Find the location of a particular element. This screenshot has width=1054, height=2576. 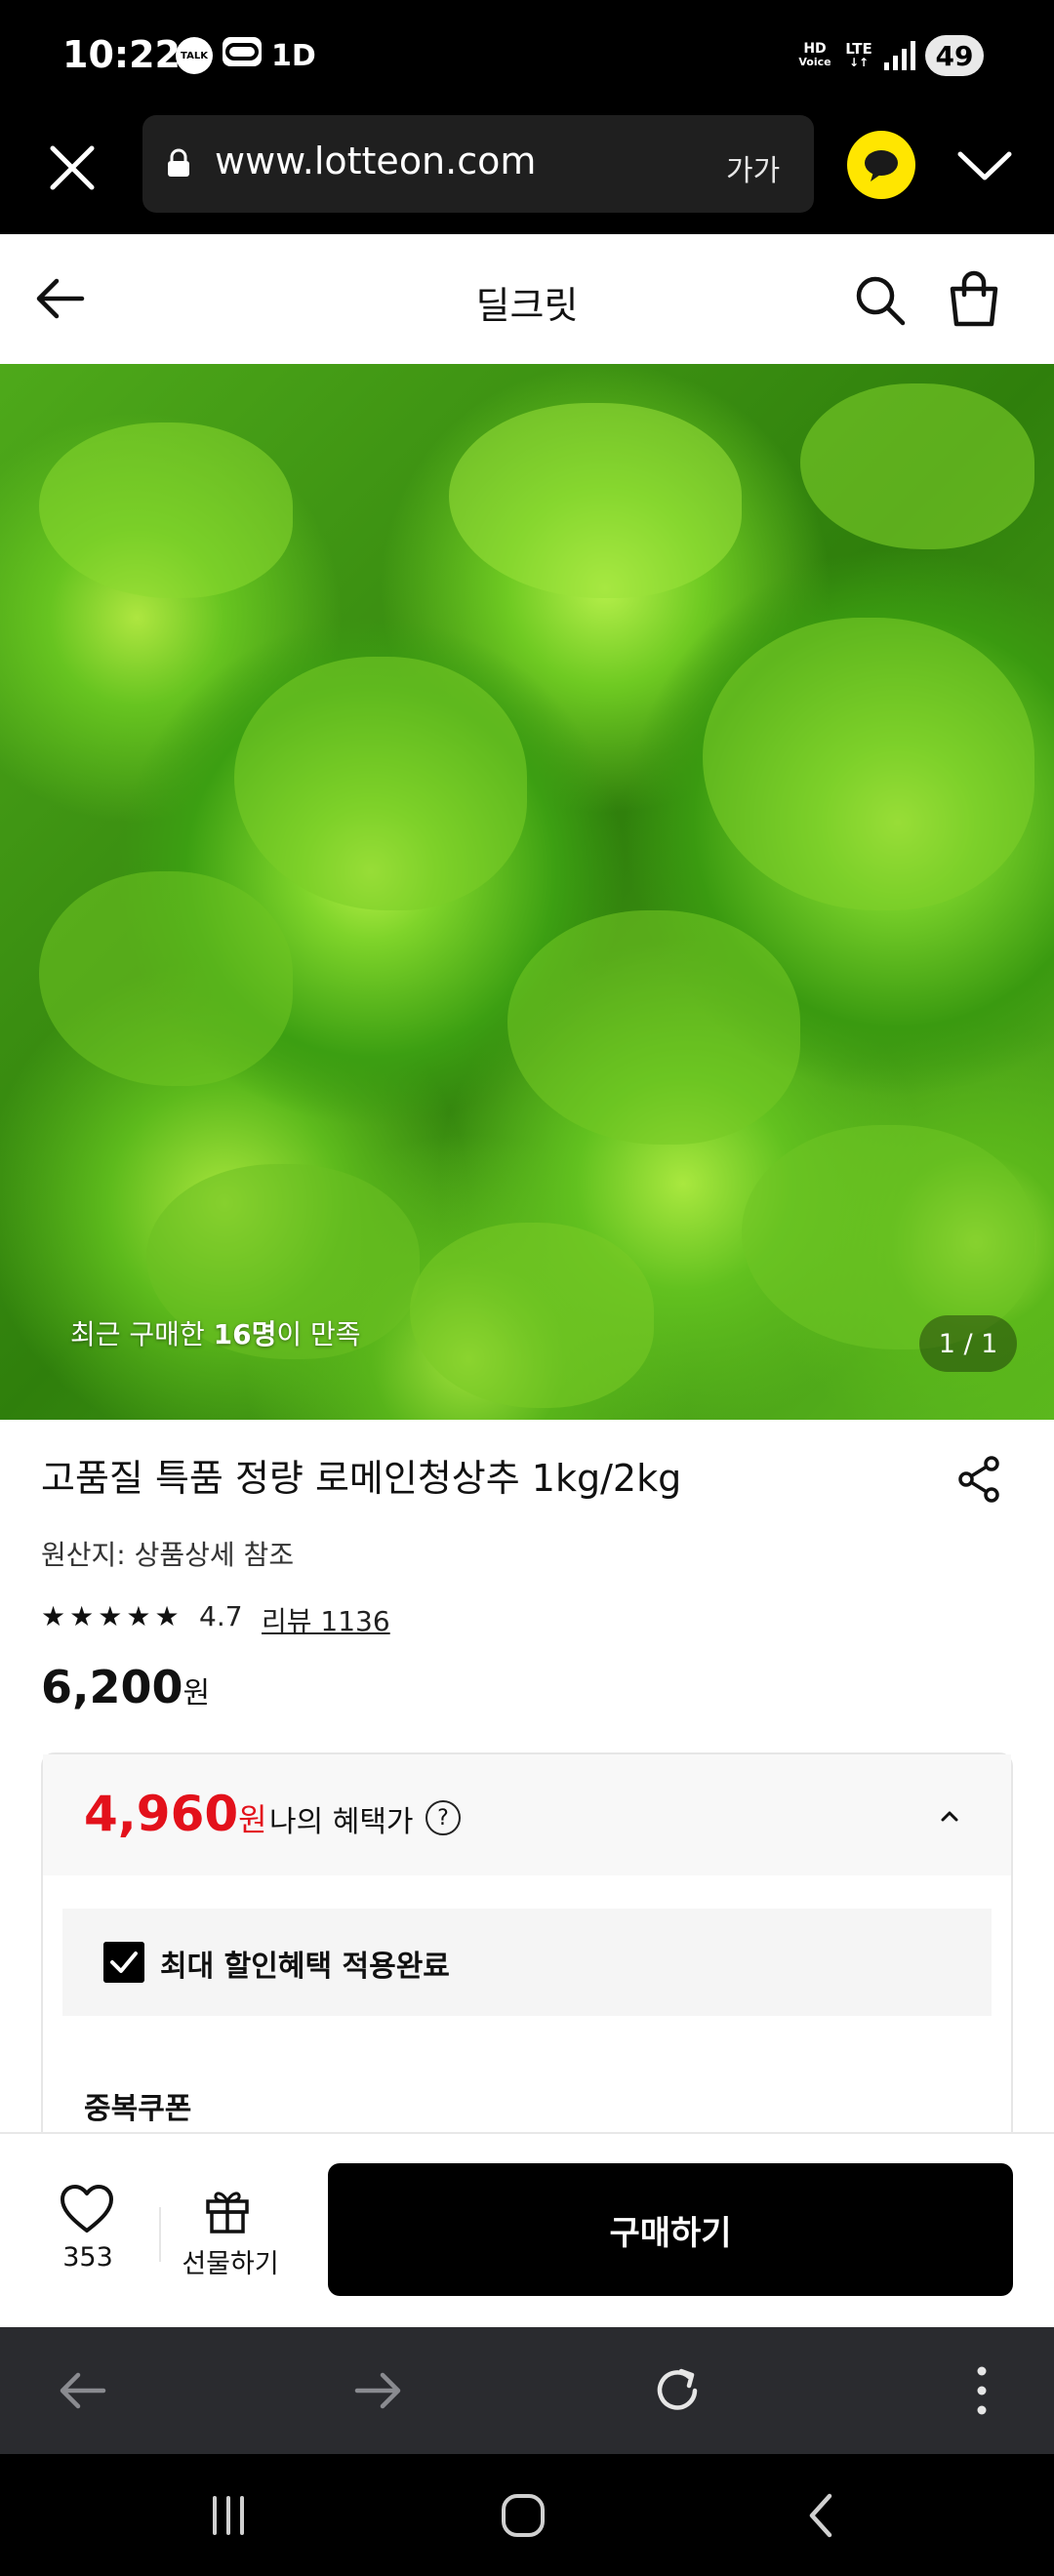

hd-label: HD is located at coordinates (815, 49).